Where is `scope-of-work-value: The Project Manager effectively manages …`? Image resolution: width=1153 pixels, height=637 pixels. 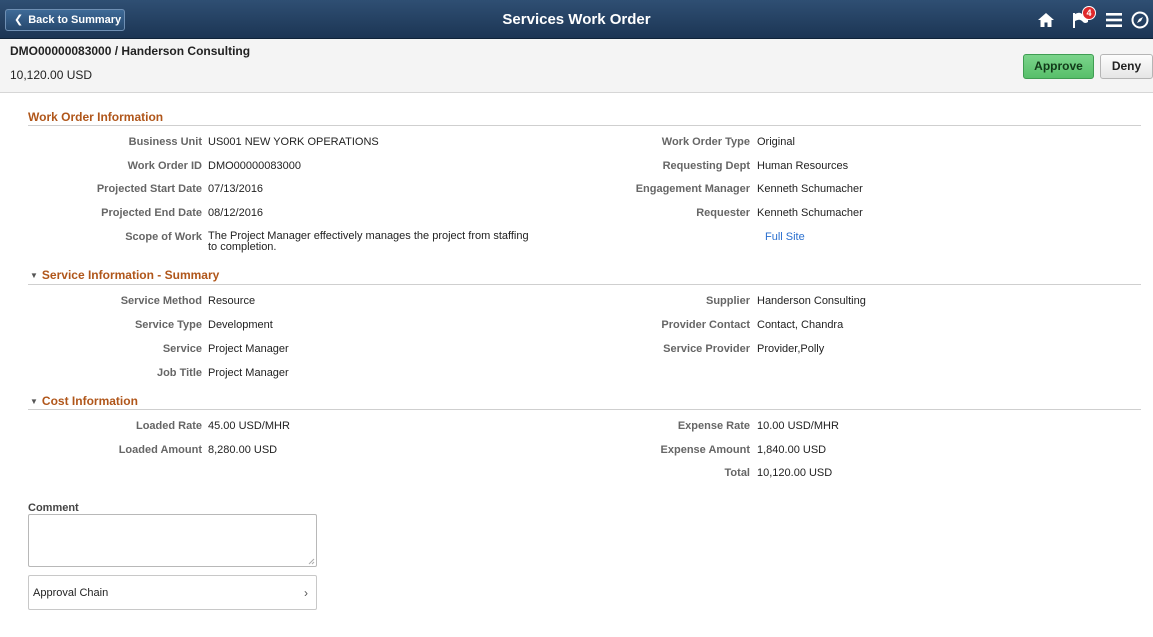
scope-of-work-value: The Project Manager effectively manages … is located at coordinates (368, 241).